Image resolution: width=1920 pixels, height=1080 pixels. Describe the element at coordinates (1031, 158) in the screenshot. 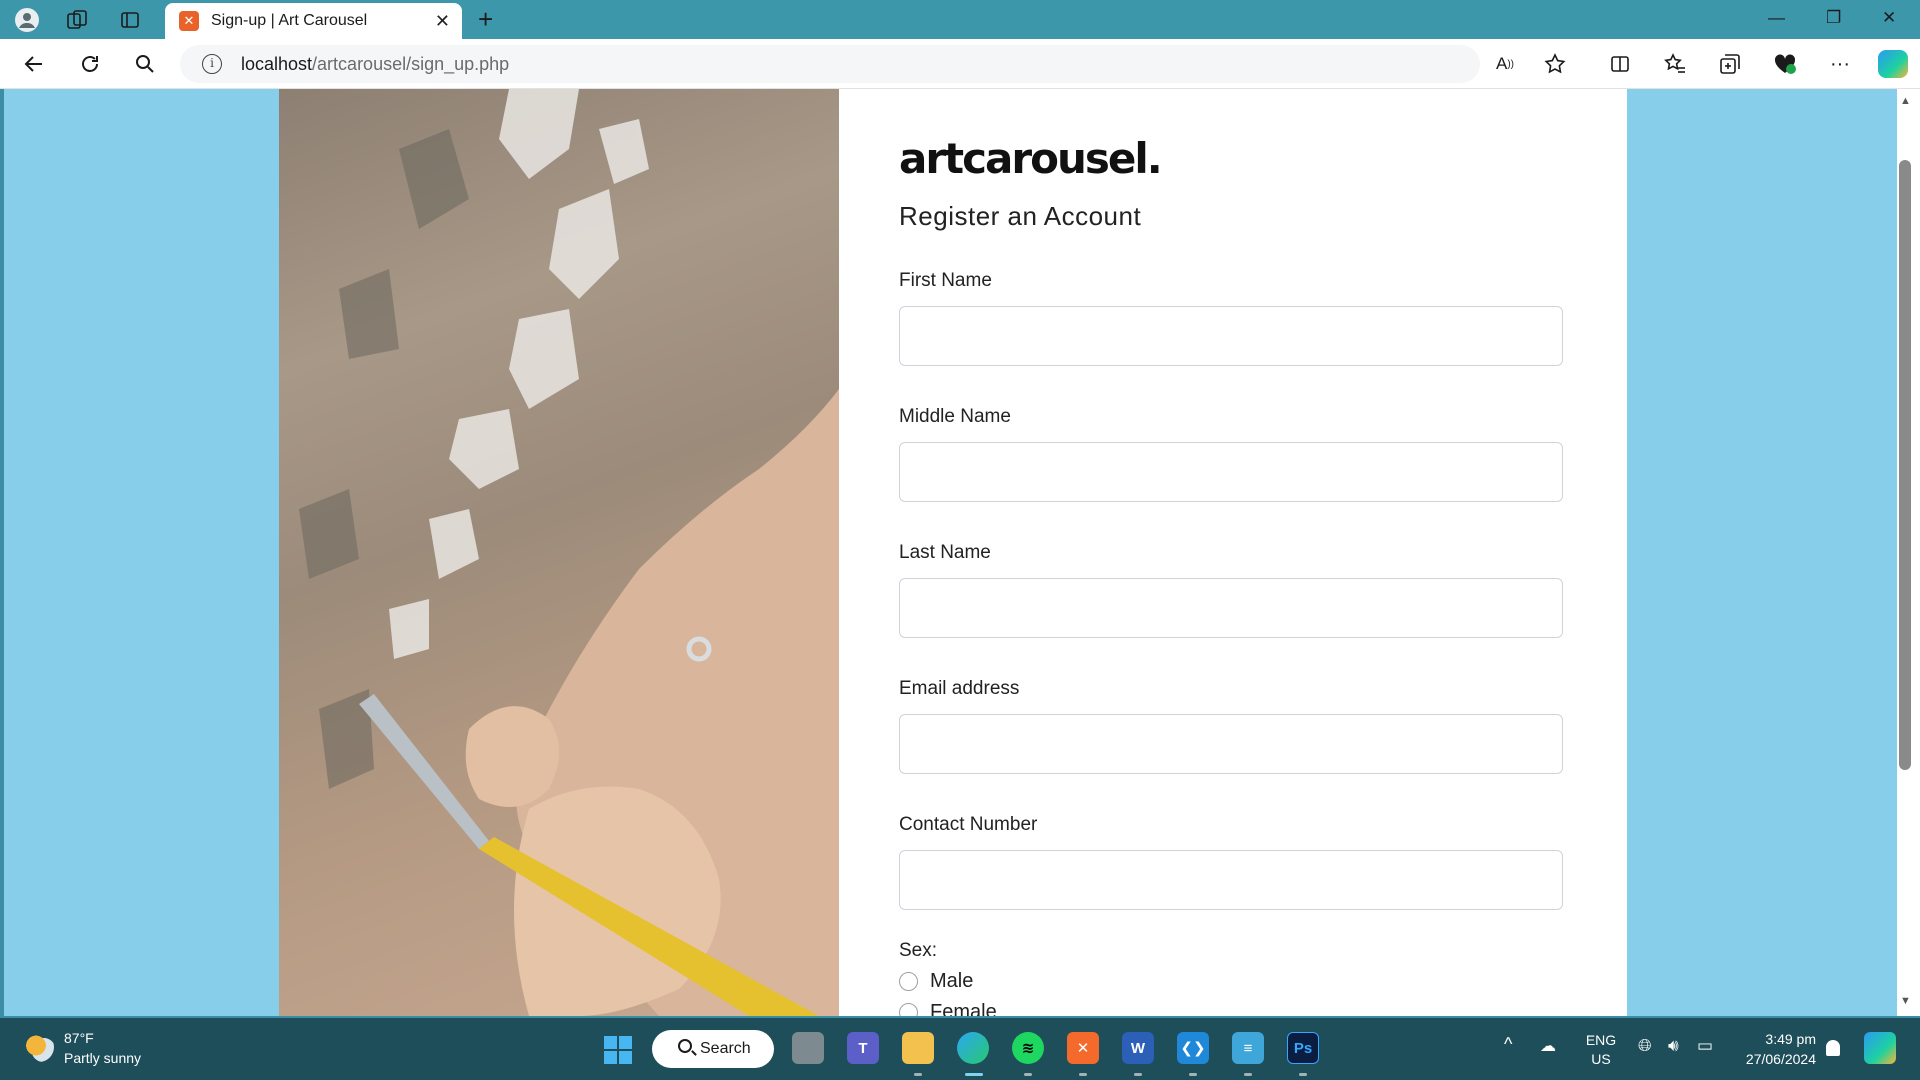

I see `artcarousel-logo: artcarousel.` at that location.